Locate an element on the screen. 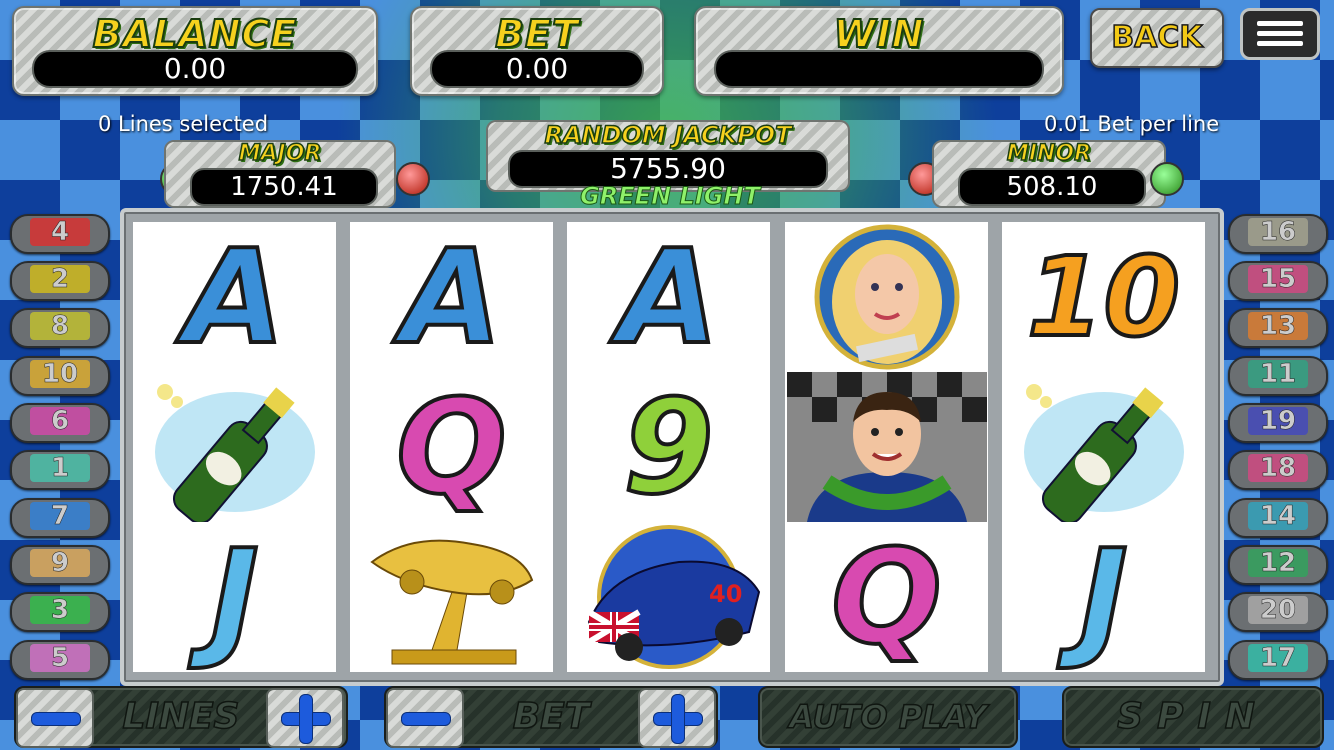 This screenshot has width=1334, height=750. reel-4: Q is located at coordinates (886, 447).